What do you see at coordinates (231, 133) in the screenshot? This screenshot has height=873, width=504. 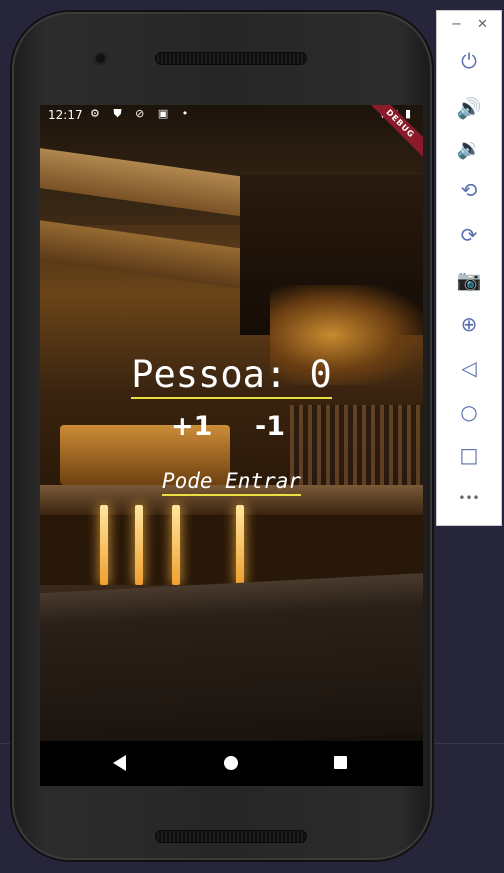 I see `status-bar: 12:17 ⚙ ⛊ ⊘ ▣ • ▼◢ ▮ DEBUG` at bounding box center [231, 133].